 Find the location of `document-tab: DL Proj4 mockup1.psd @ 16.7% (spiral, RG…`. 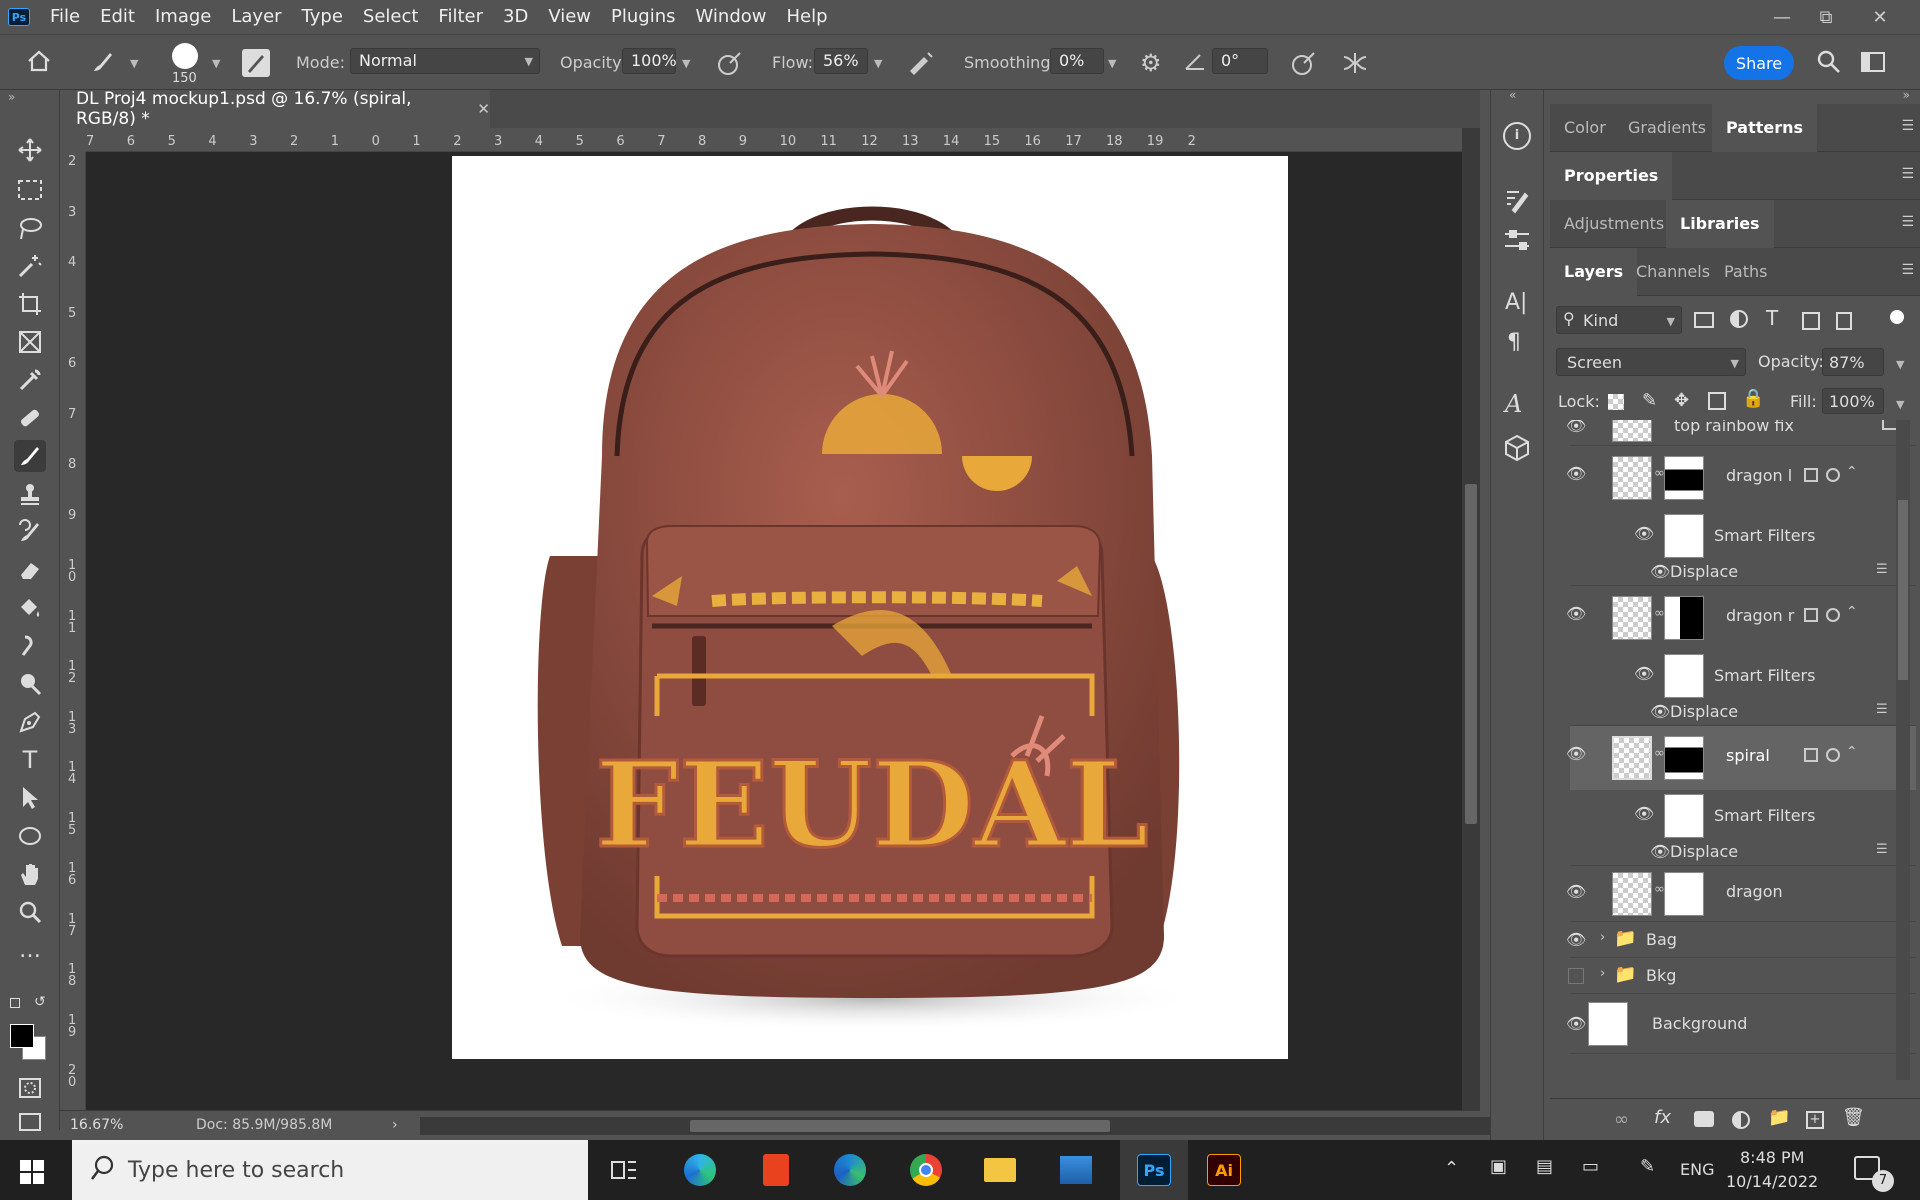

document-tab: DL Proj4 mockup1.psd @ 16.7% (spiral, RG… is located at coordinates (275, 109).